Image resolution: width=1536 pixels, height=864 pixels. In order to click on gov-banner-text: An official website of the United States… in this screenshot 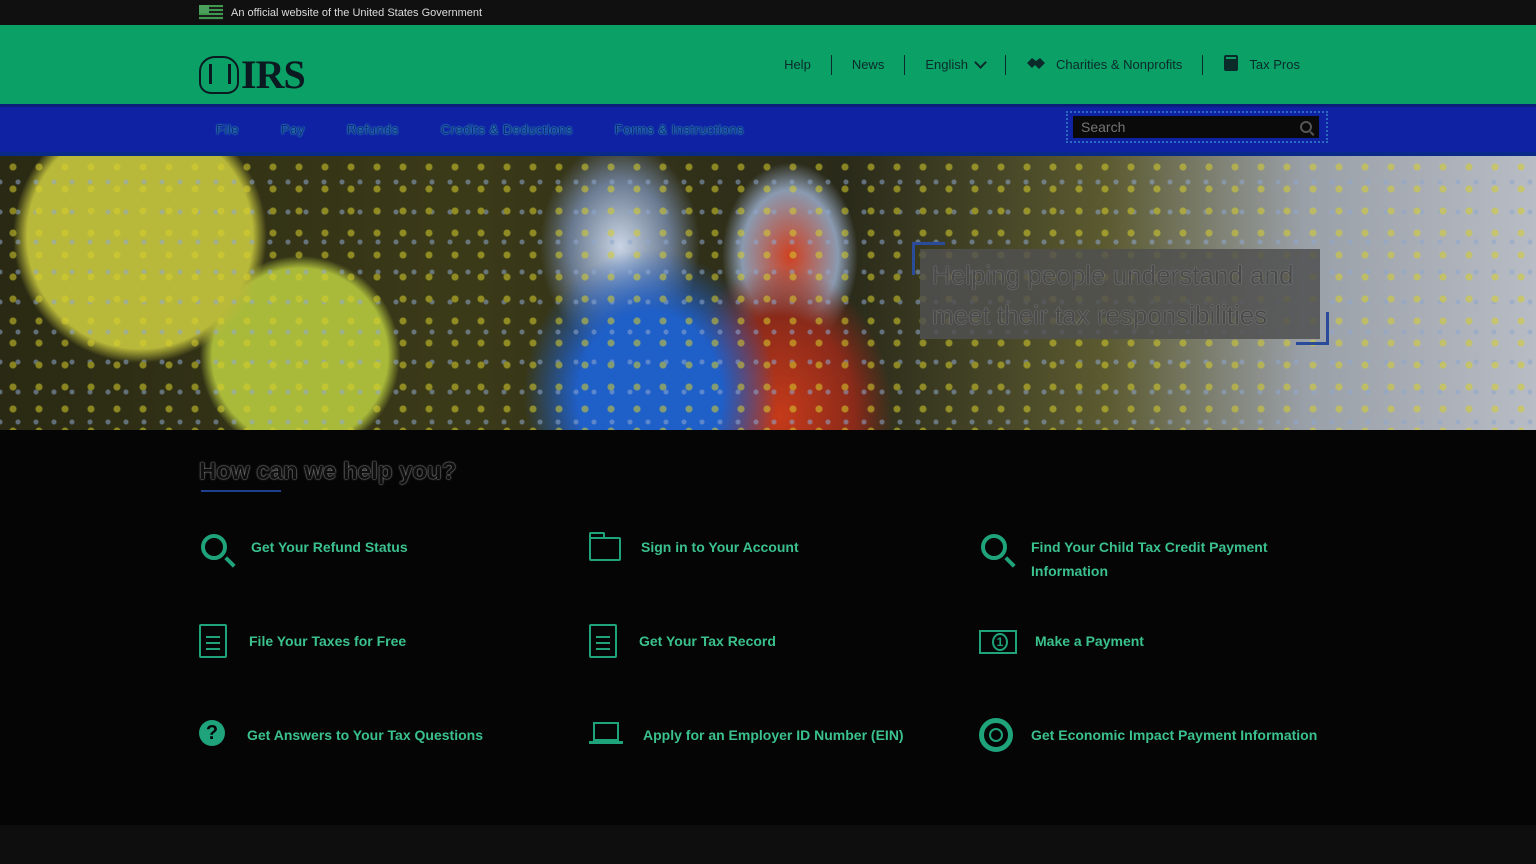, I will do `click(357, 12)`.